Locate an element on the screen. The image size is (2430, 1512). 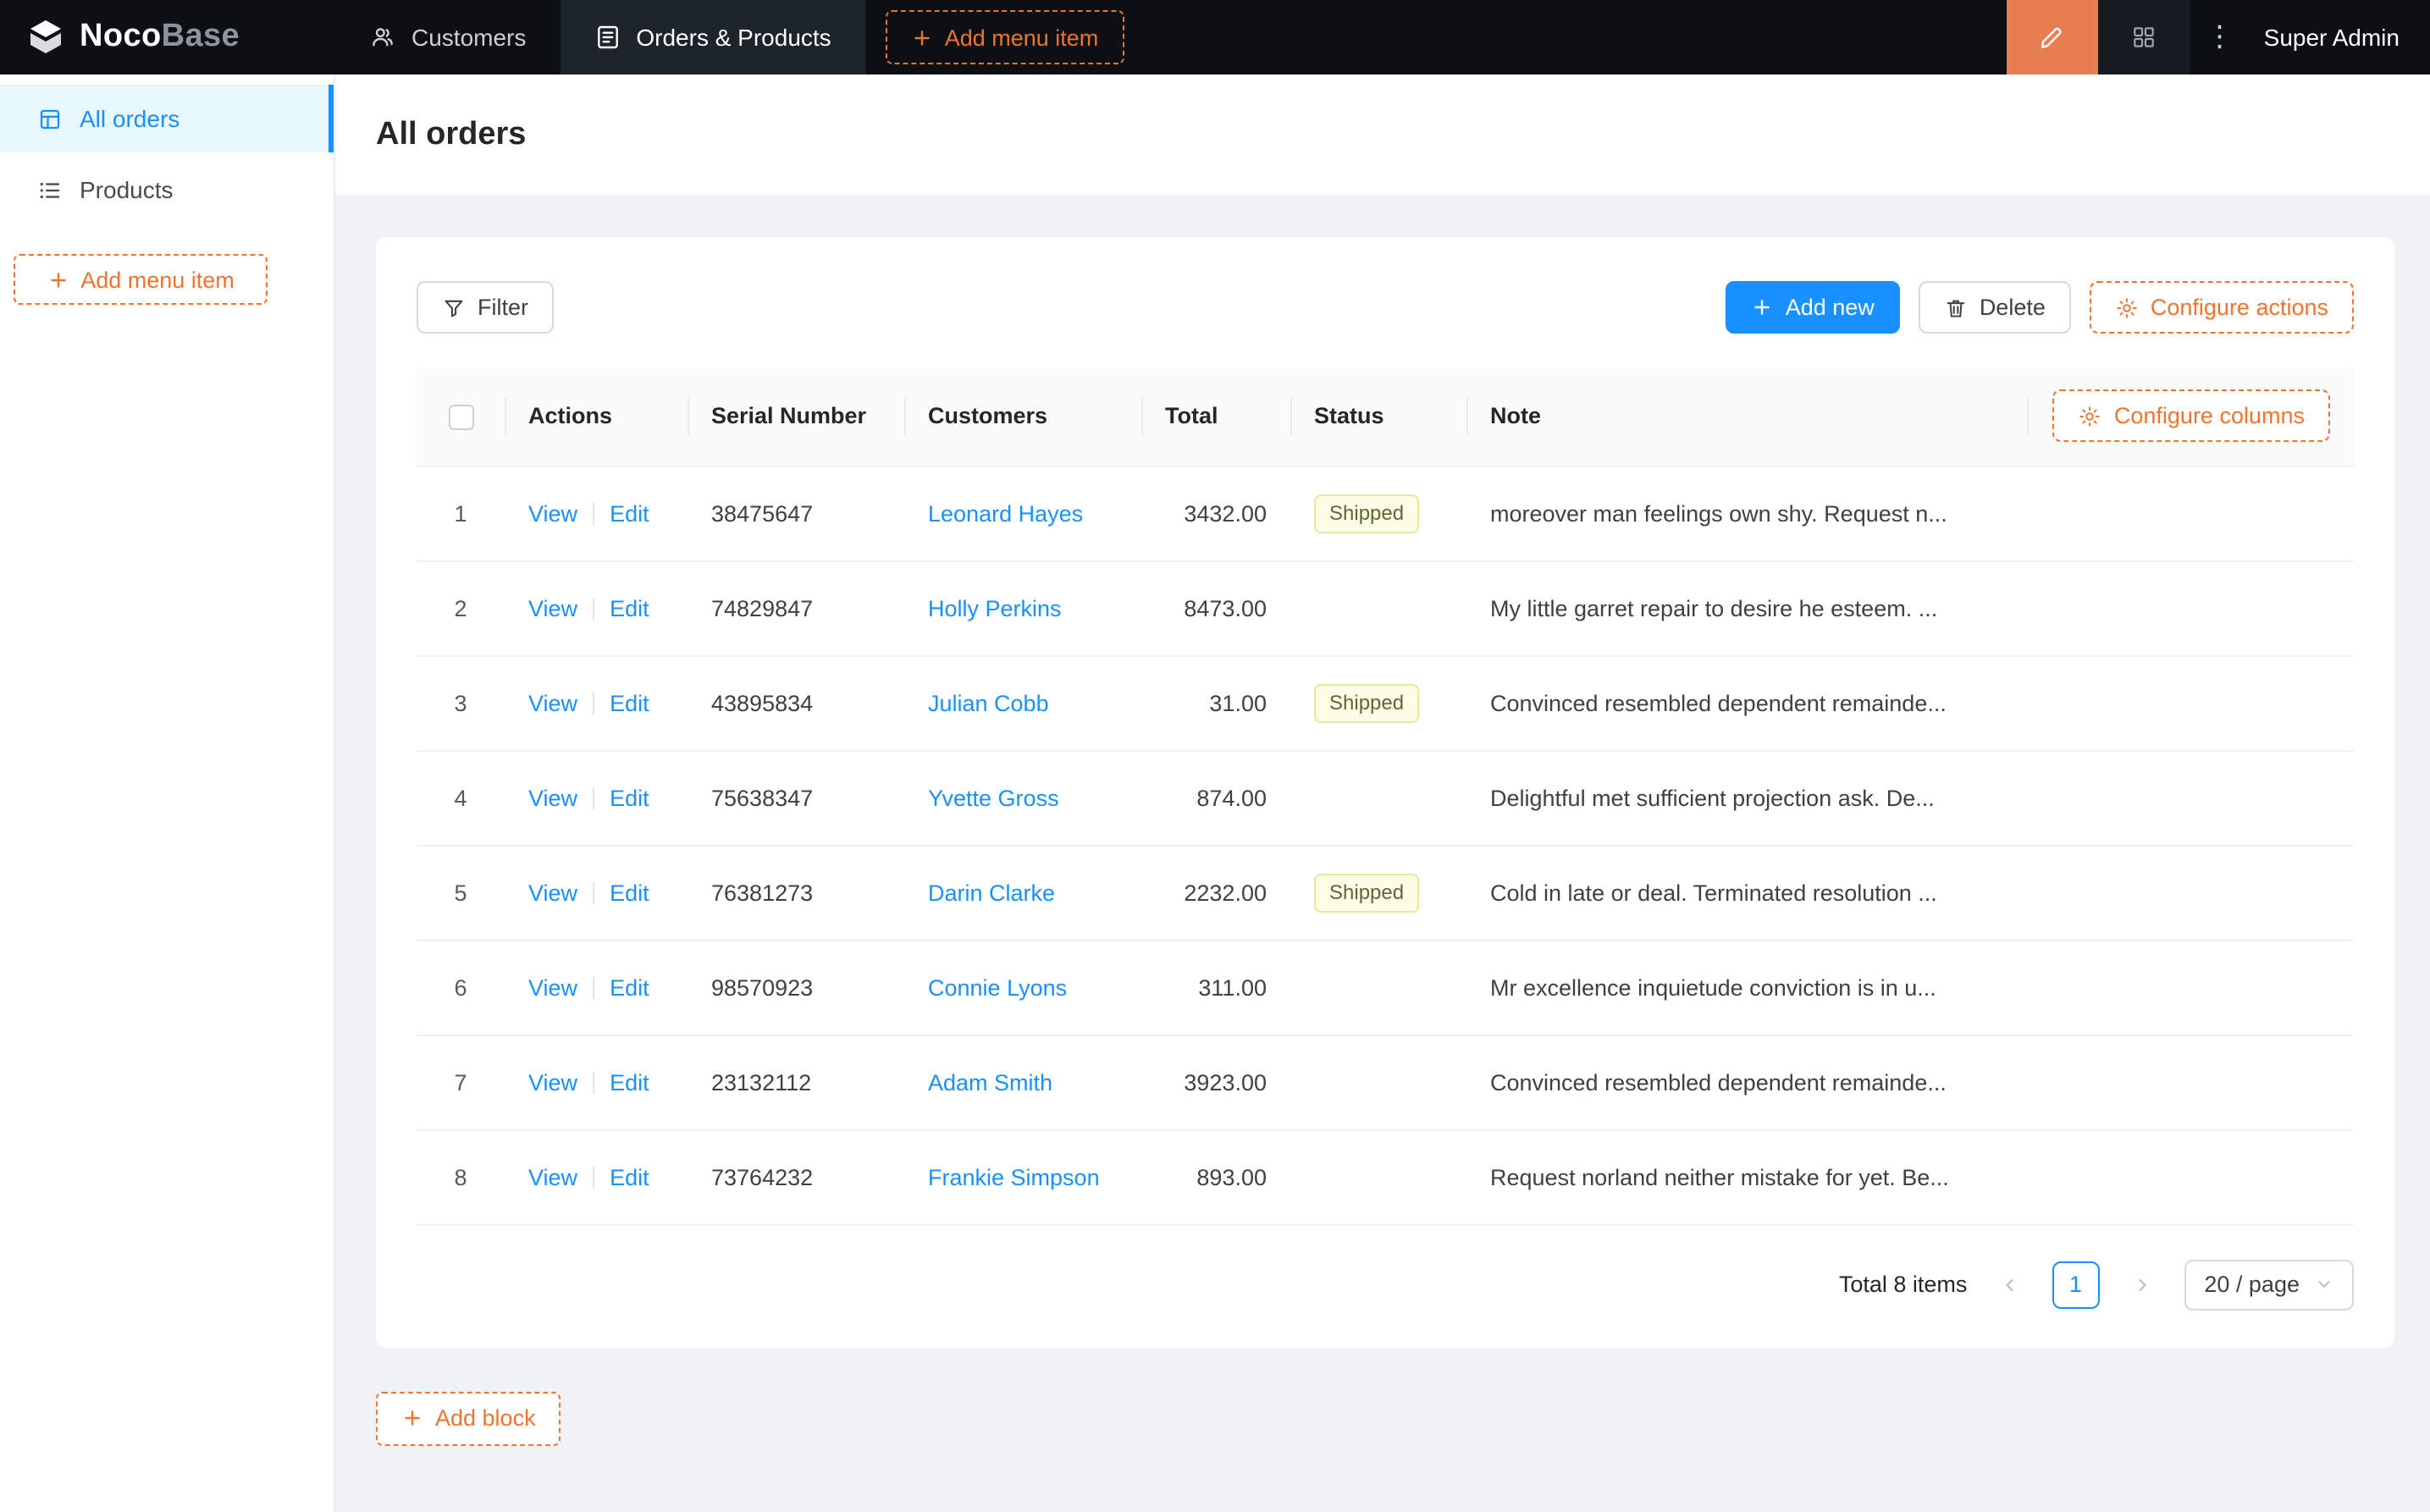
add-block-label: Add block is located at coordinates (485, 1418).